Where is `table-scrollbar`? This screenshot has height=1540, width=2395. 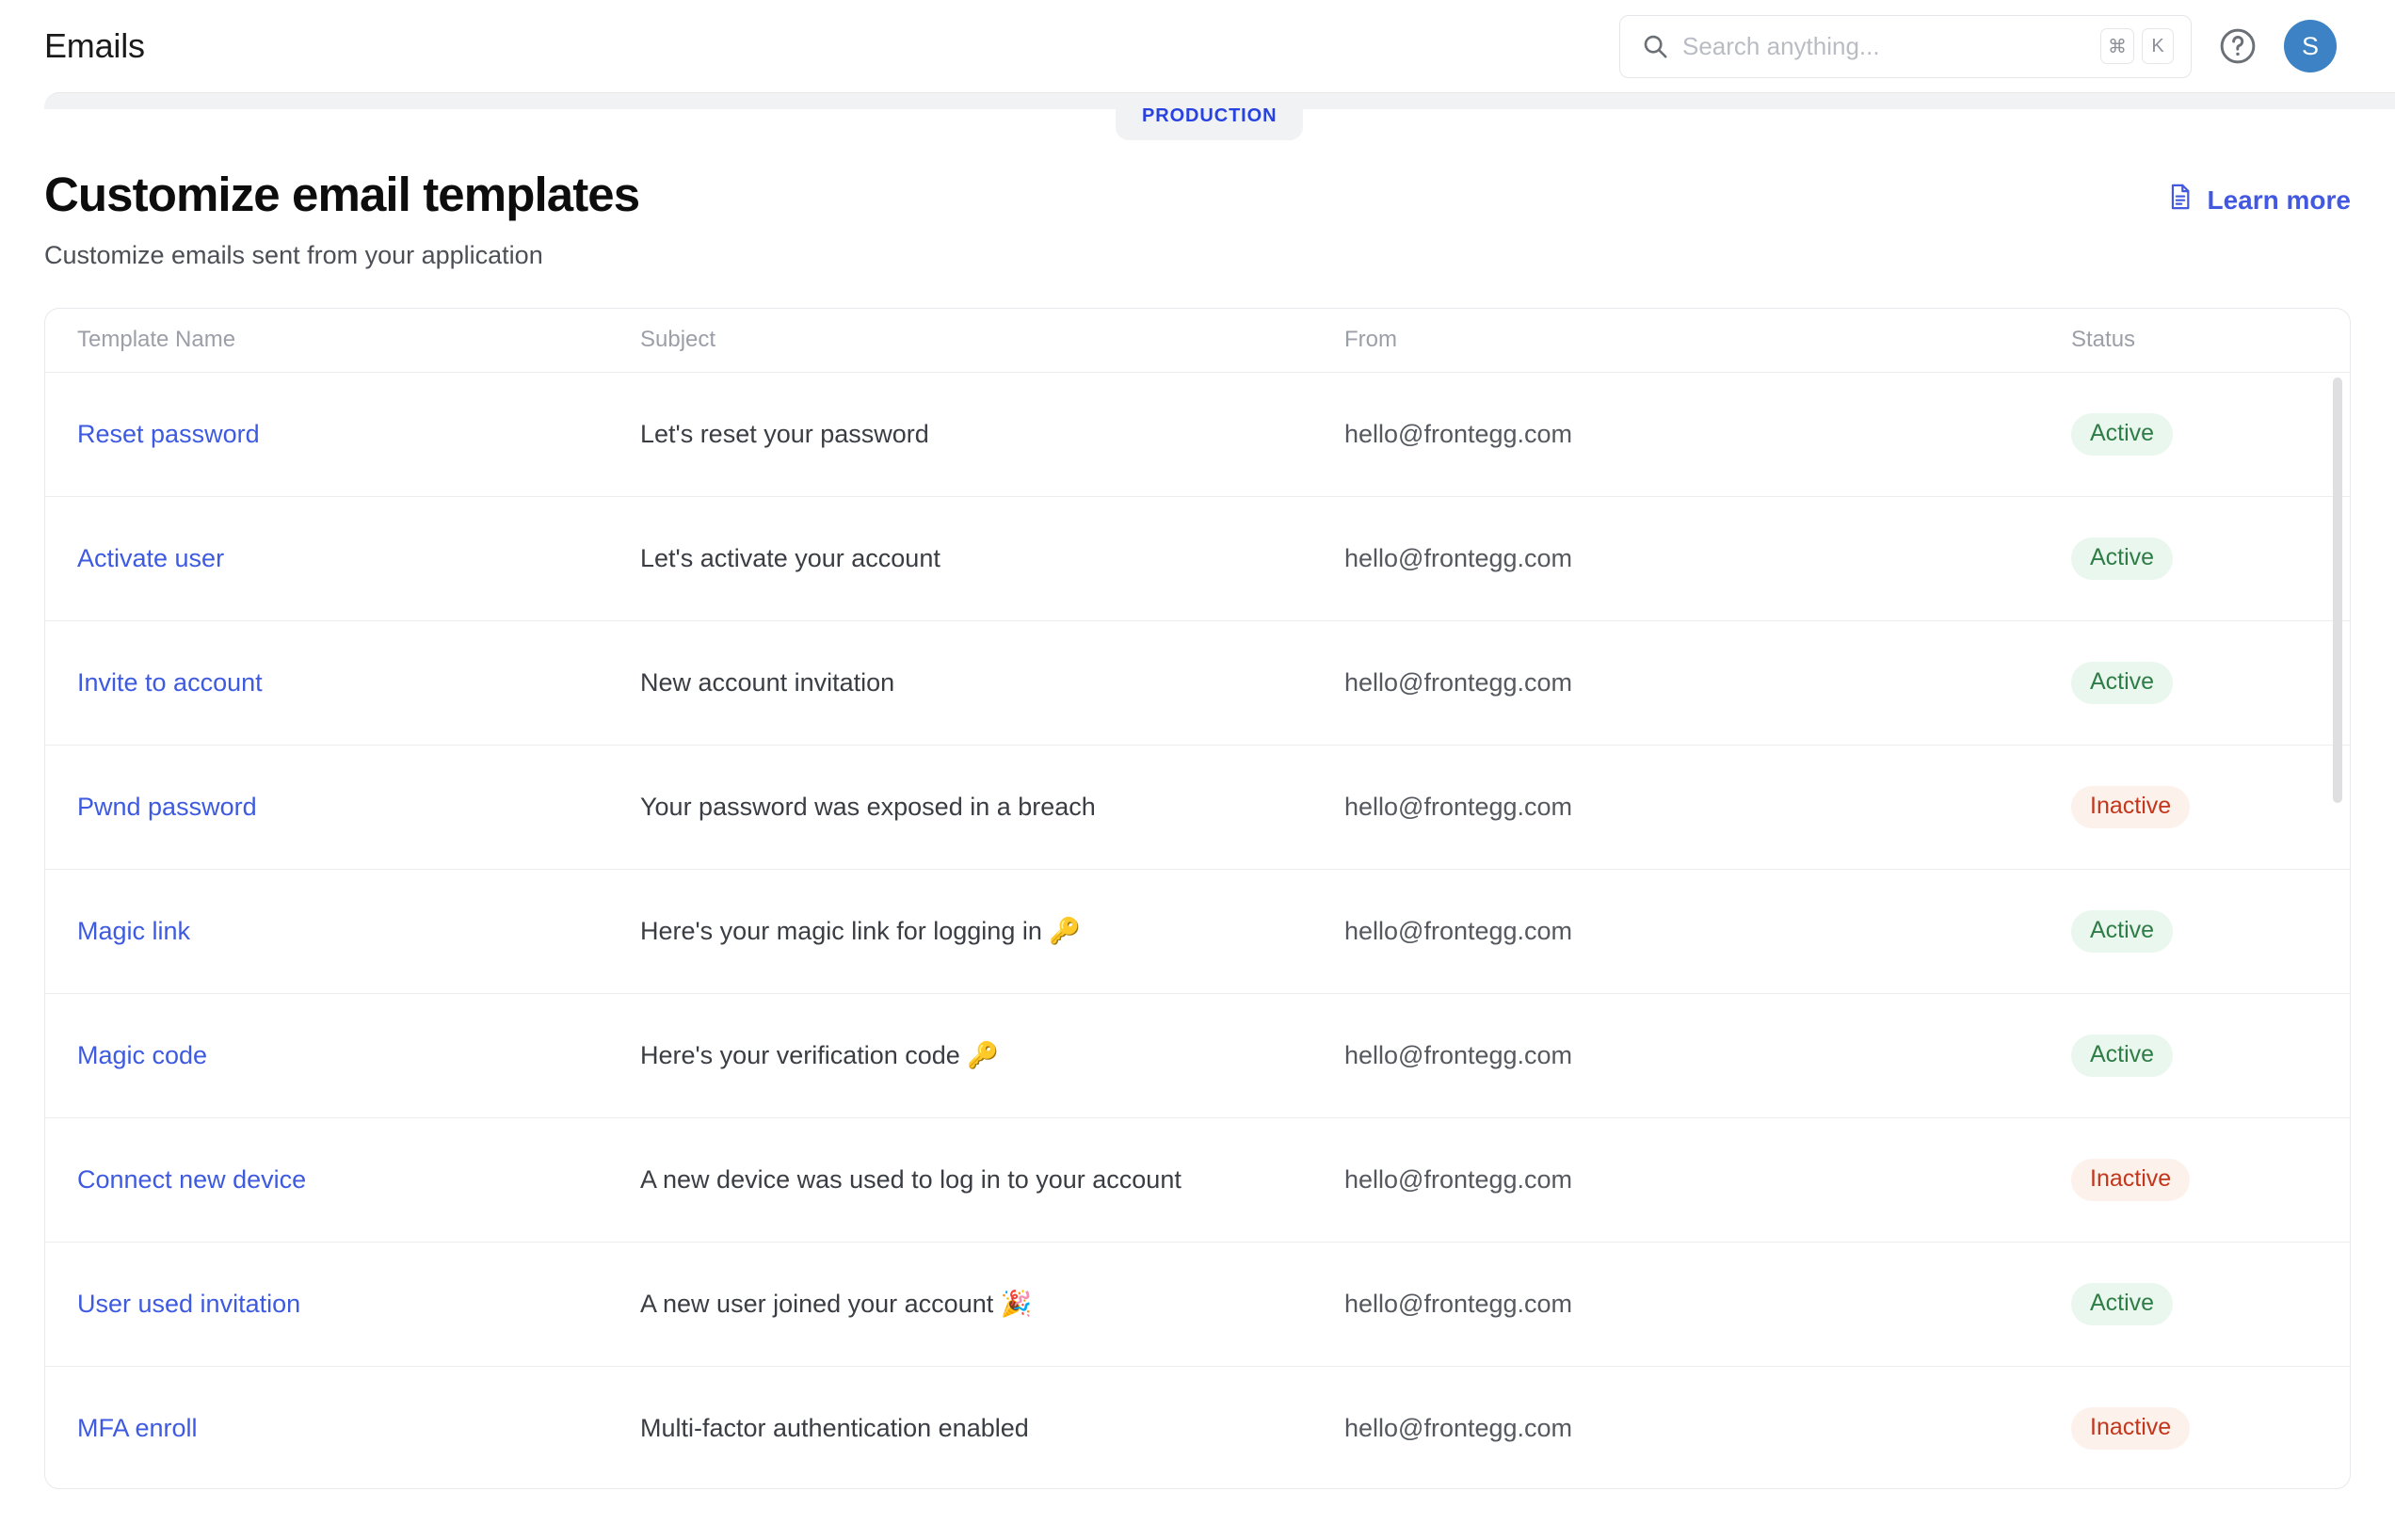 table-scrollbar is located at coordinates (2337, 931).